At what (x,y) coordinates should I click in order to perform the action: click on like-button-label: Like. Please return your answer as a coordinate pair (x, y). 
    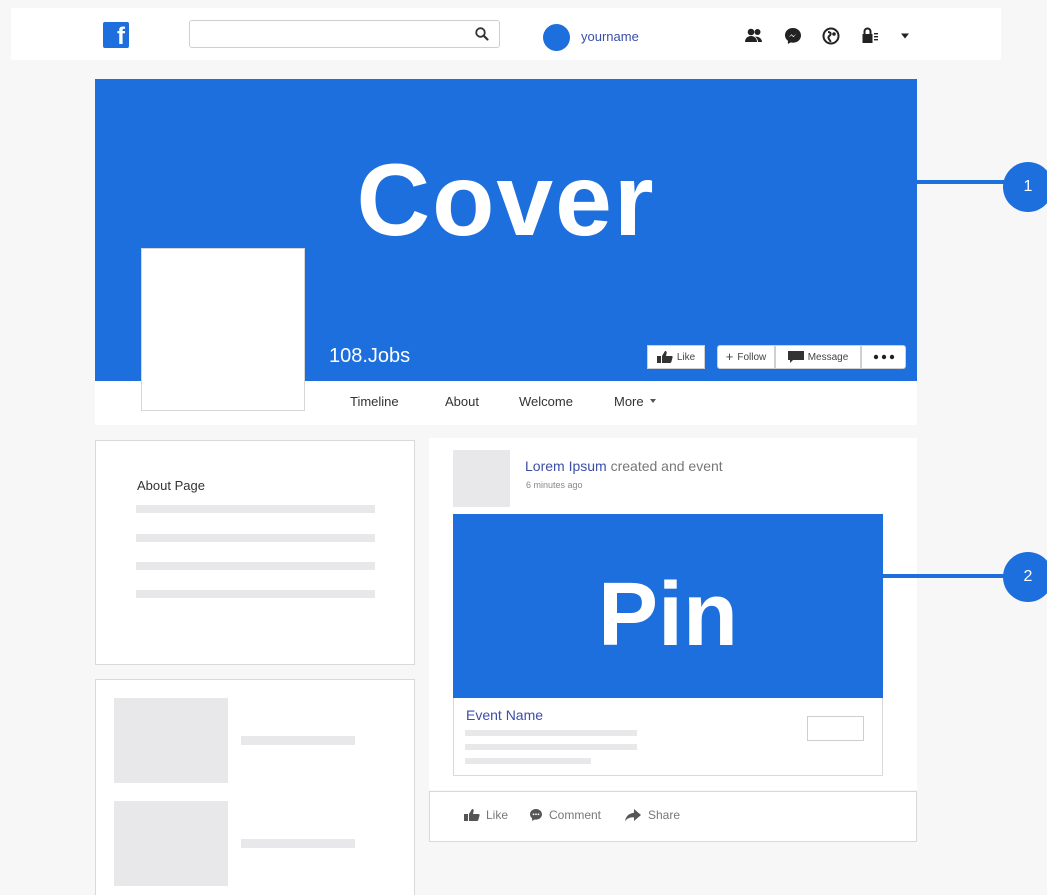
    Looking at the image, I should click on (686, 357).